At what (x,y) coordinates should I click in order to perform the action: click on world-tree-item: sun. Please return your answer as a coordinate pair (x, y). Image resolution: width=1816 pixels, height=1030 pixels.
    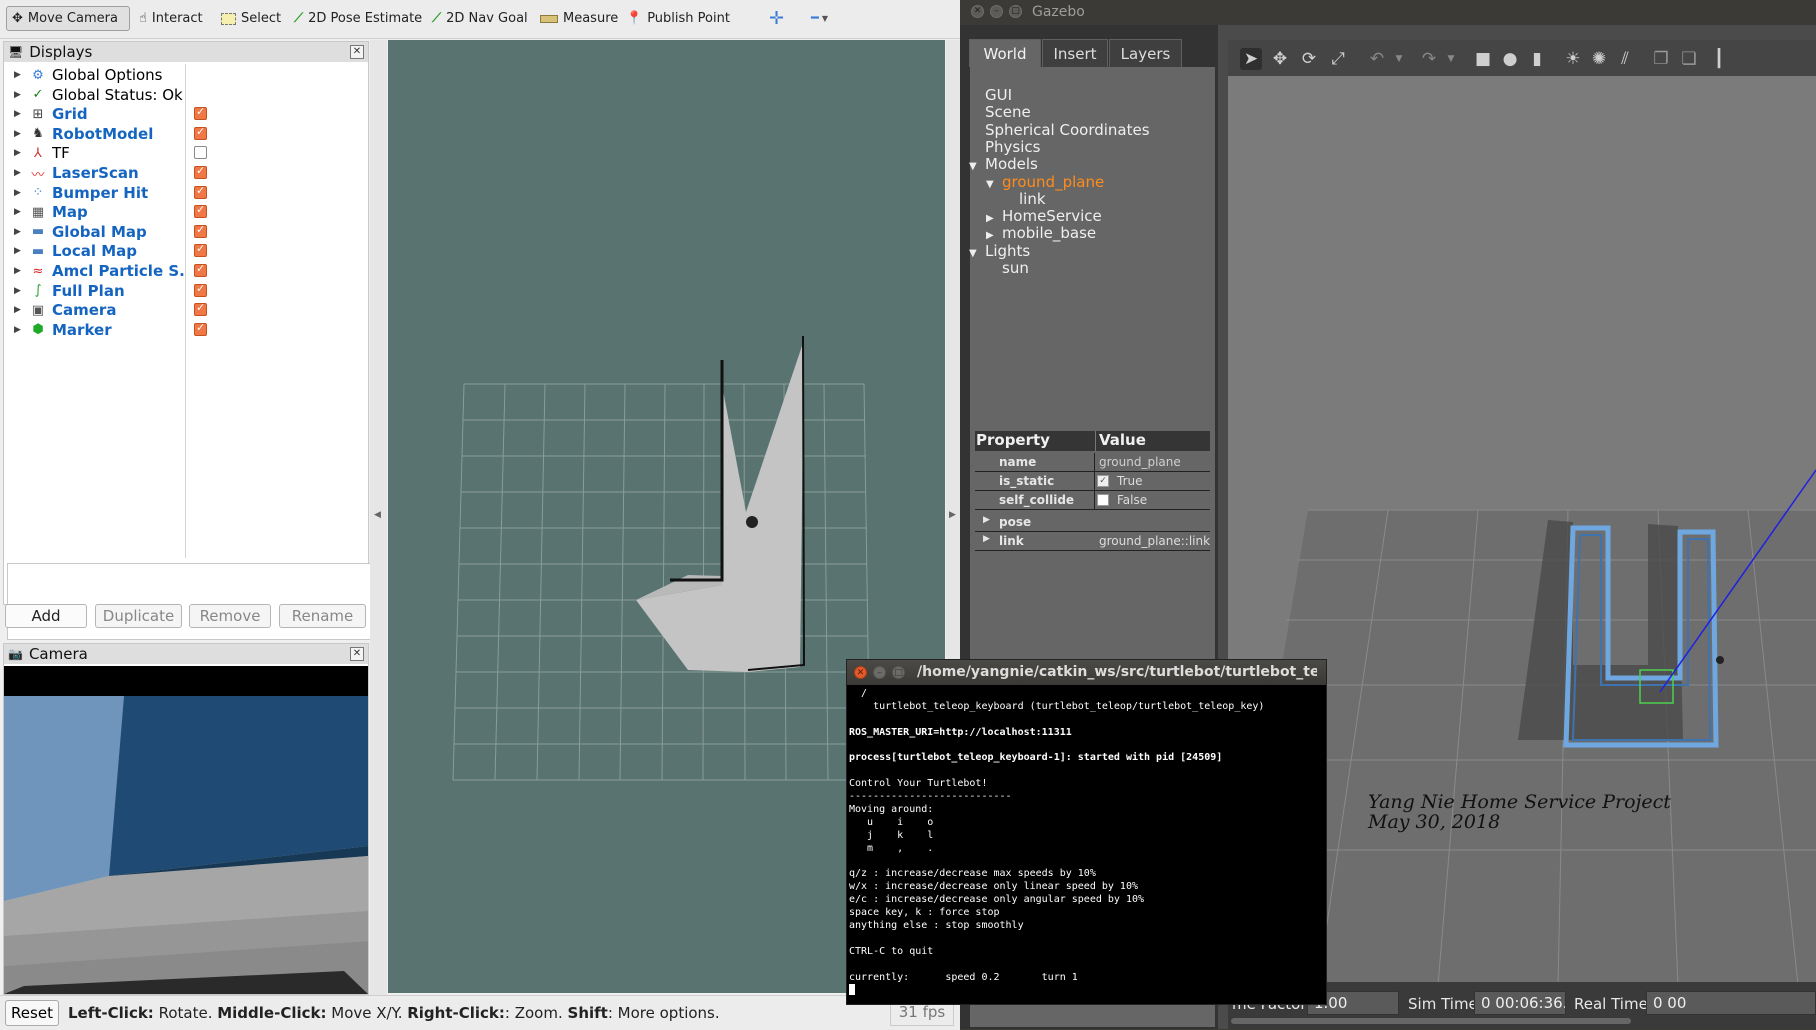
    Looking at the image, I should click on (1015, 268).